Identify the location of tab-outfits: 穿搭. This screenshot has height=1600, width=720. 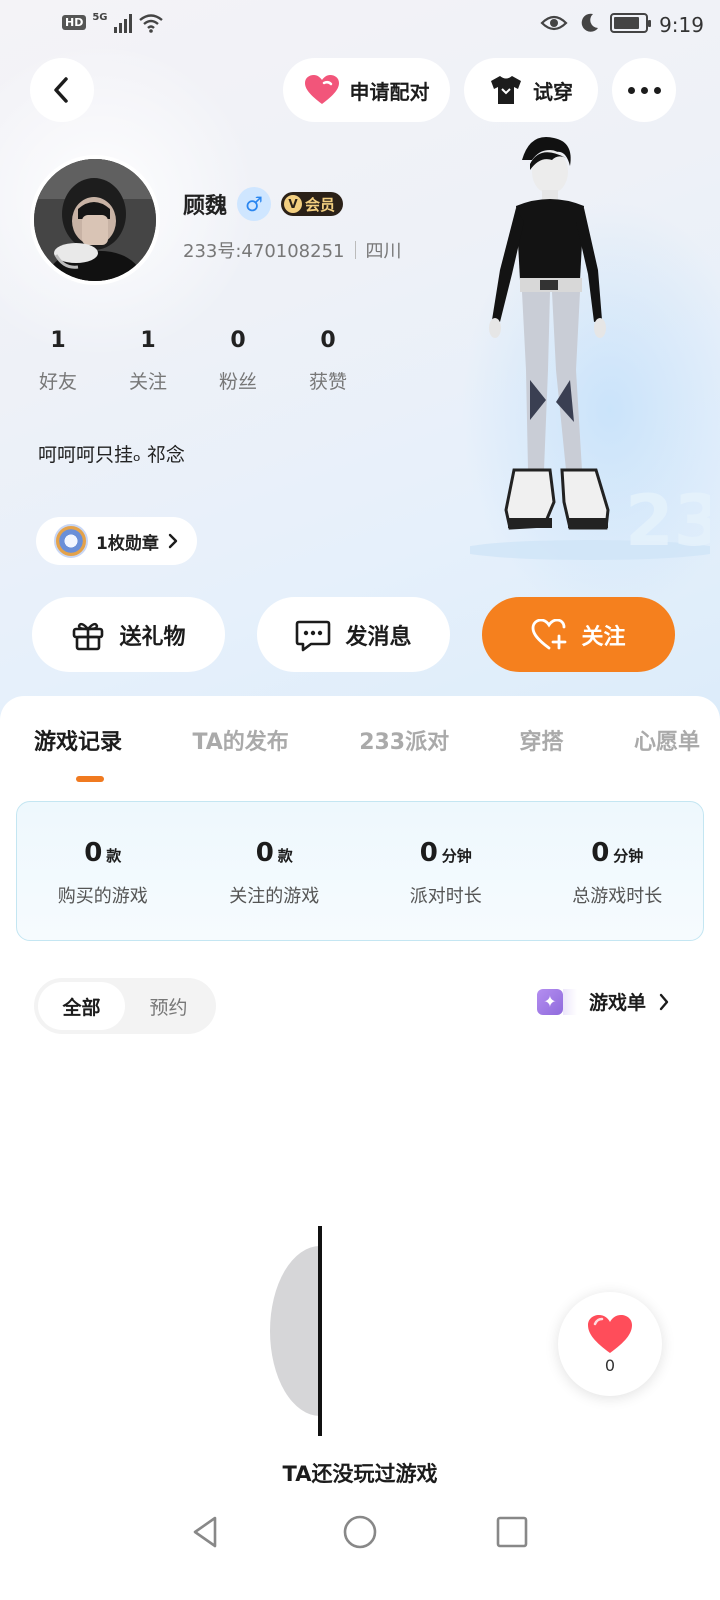
(542, 740).